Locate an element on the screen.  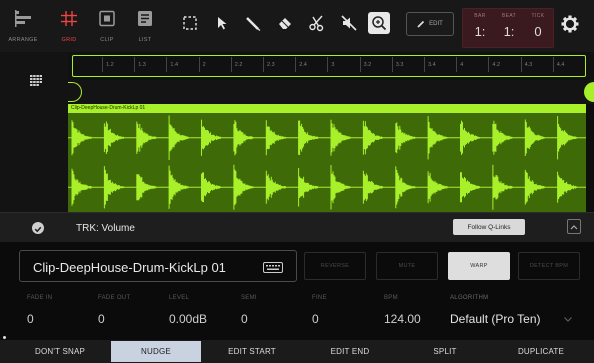
mute-icon is located at coordinates (349, 23).